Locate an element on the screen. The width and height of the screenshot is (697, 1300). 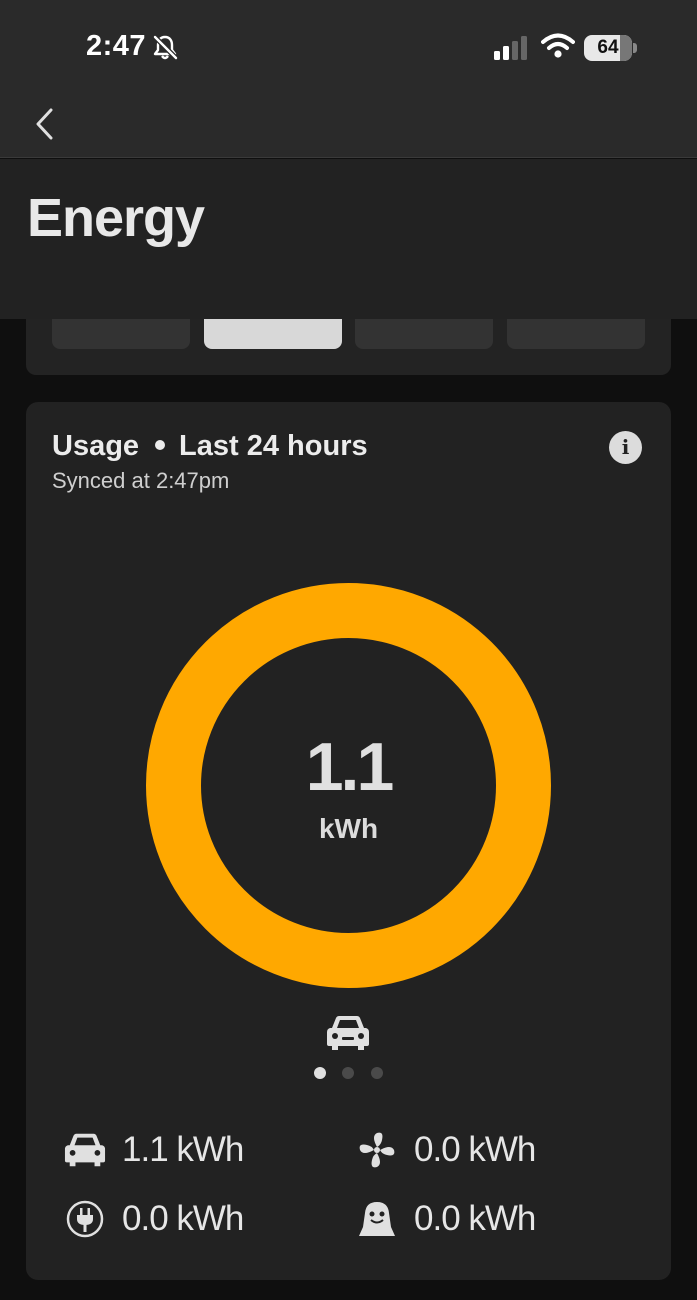
page-title: Energy is located at coordinates (116, 218).